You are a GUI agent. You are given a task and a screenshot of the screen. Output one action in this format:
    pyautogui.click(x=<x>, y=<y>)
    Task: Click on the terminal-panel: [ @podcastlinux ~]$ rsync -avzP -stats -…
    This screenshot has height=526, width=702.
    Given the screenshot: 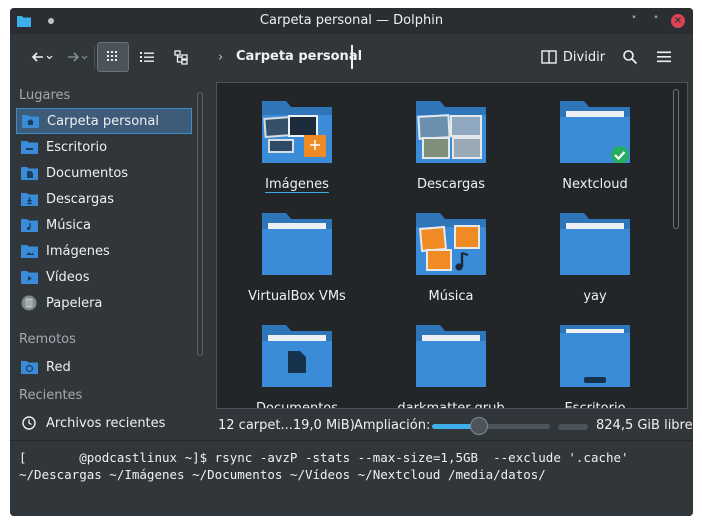 What is the action you would take?
    pyautogui.click(x=351, y=478)
    